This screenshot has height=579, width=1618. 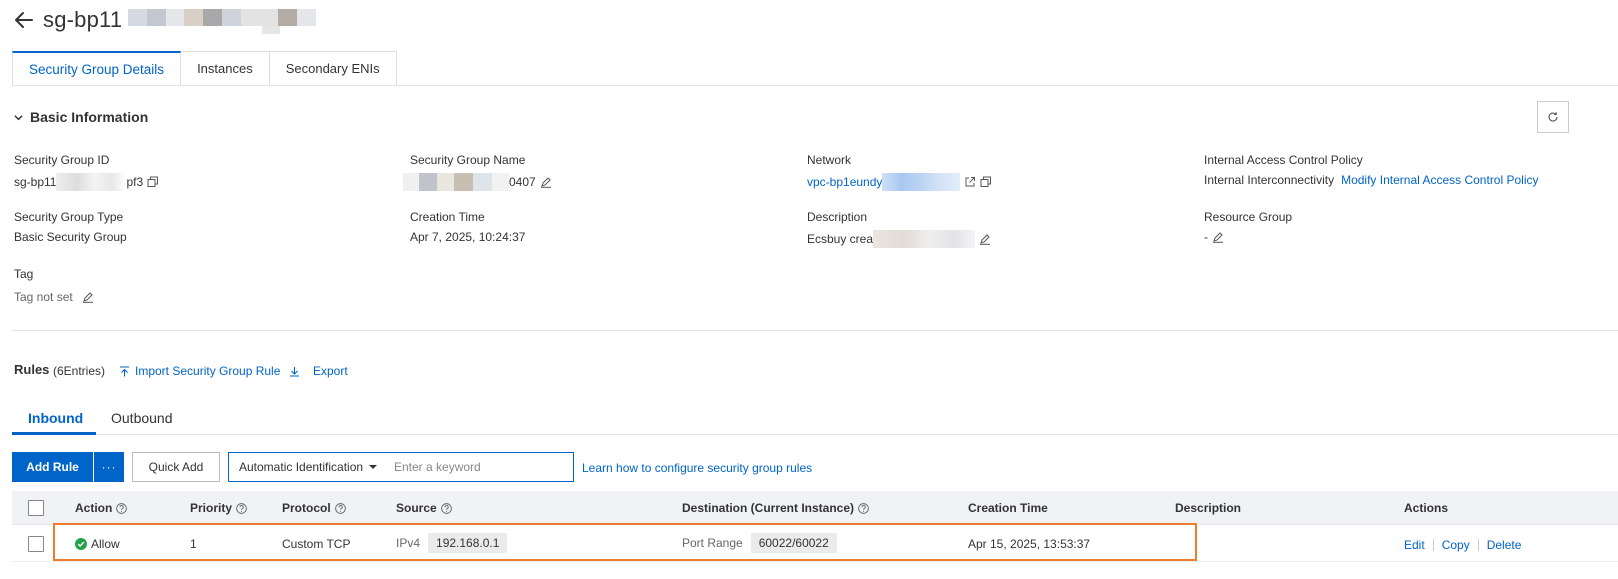 I want to click on redacted-id, so click(x=91, y=182).